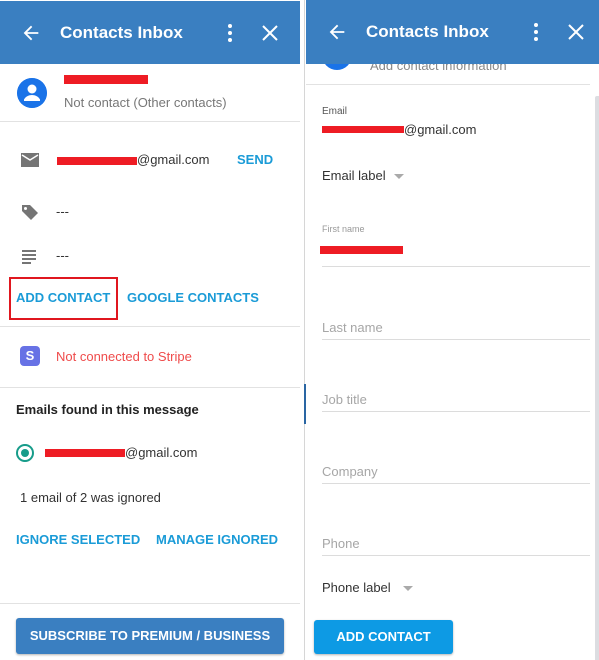 The height and width of the screenshot is (660, 599). Describe the element at coordinates (193, 297) in the screenshot. I see `google-contacts-link: GOOGLE CONTACTS` at that location.